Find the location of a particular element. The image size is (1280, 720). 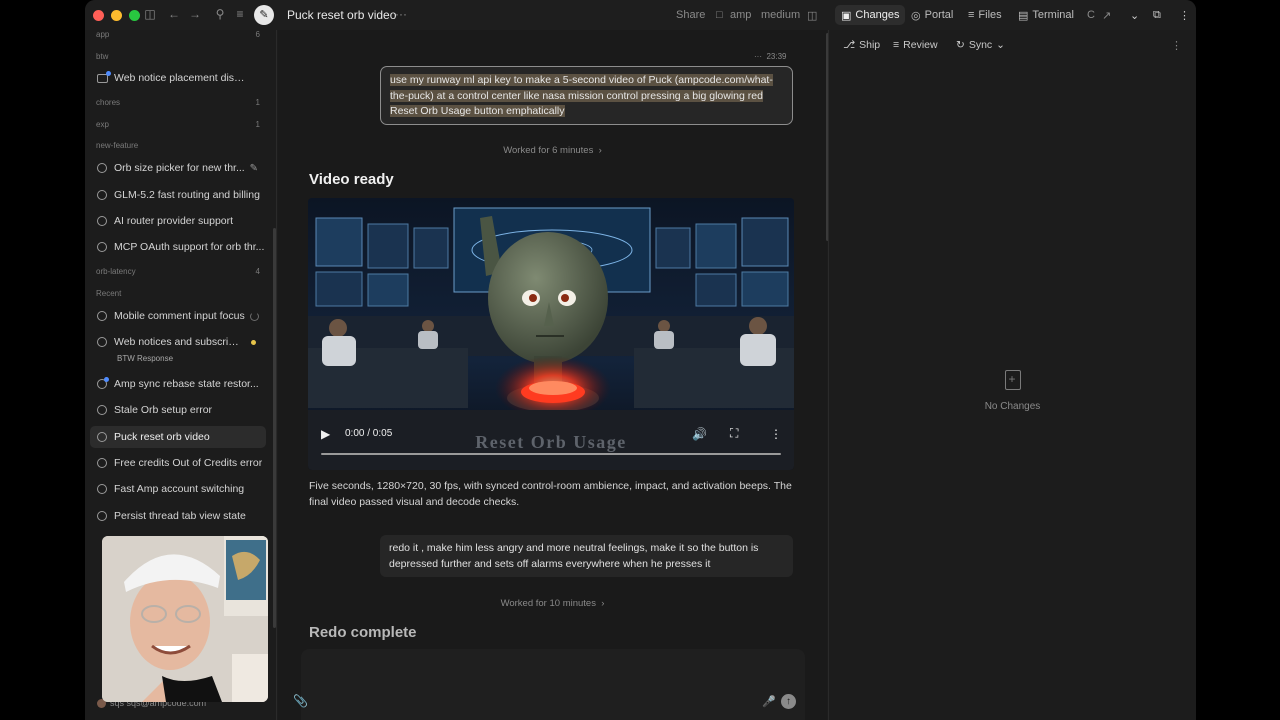

attach-paperclip-icon: 📎 is located at coordinates (300, 701).